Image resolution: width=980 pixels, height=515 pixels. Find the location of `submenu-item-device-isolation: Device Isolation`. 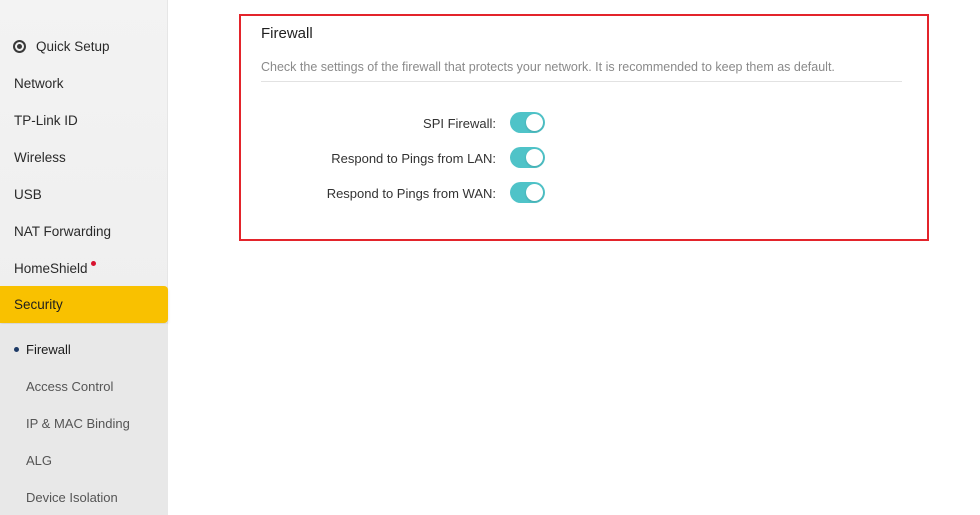

submenu-item-device-isolation: Device Isolation is located at coordinates (84, 497).